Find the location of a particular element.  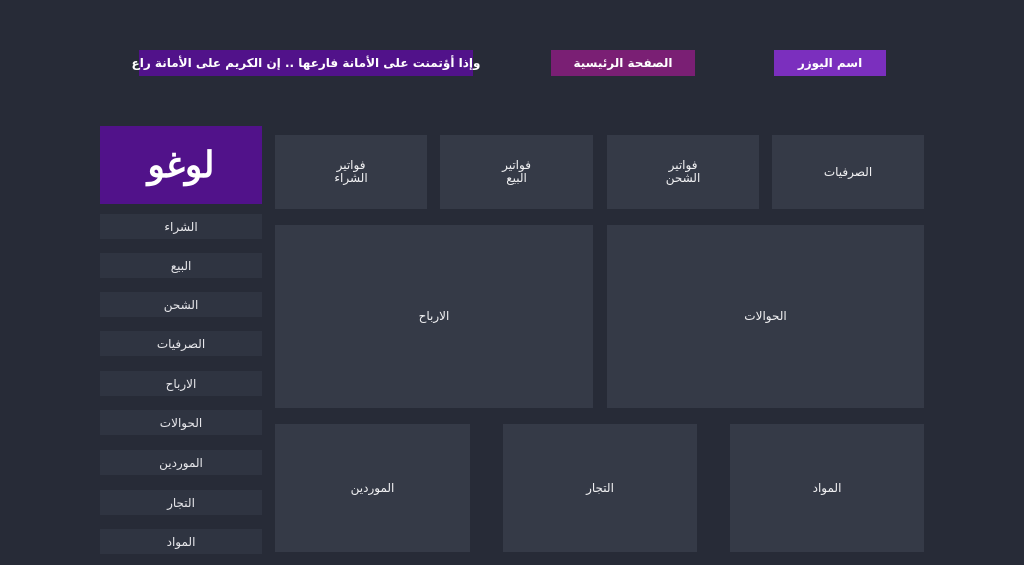

sidebar-item-profits: الارباح is located at coordinates (181, 383).